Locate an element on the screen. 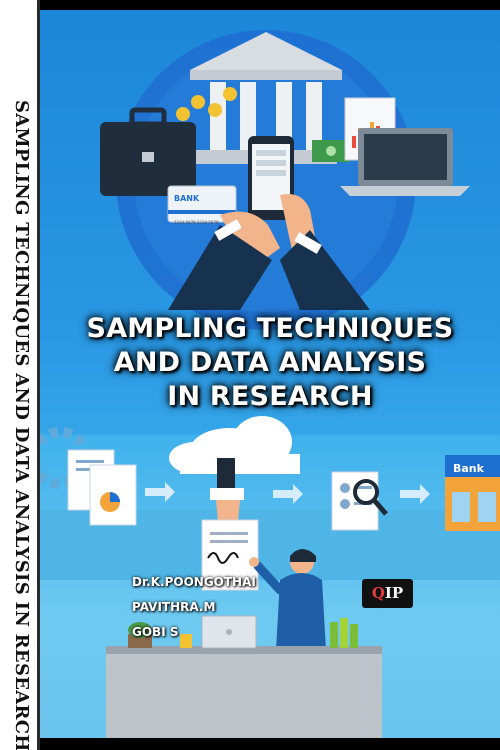 This screenshot has width=500, height=750. author-list: Dr.K.POONGOTHAI PAVITHRA.M GOBI S is located at coordinates (194, 607).